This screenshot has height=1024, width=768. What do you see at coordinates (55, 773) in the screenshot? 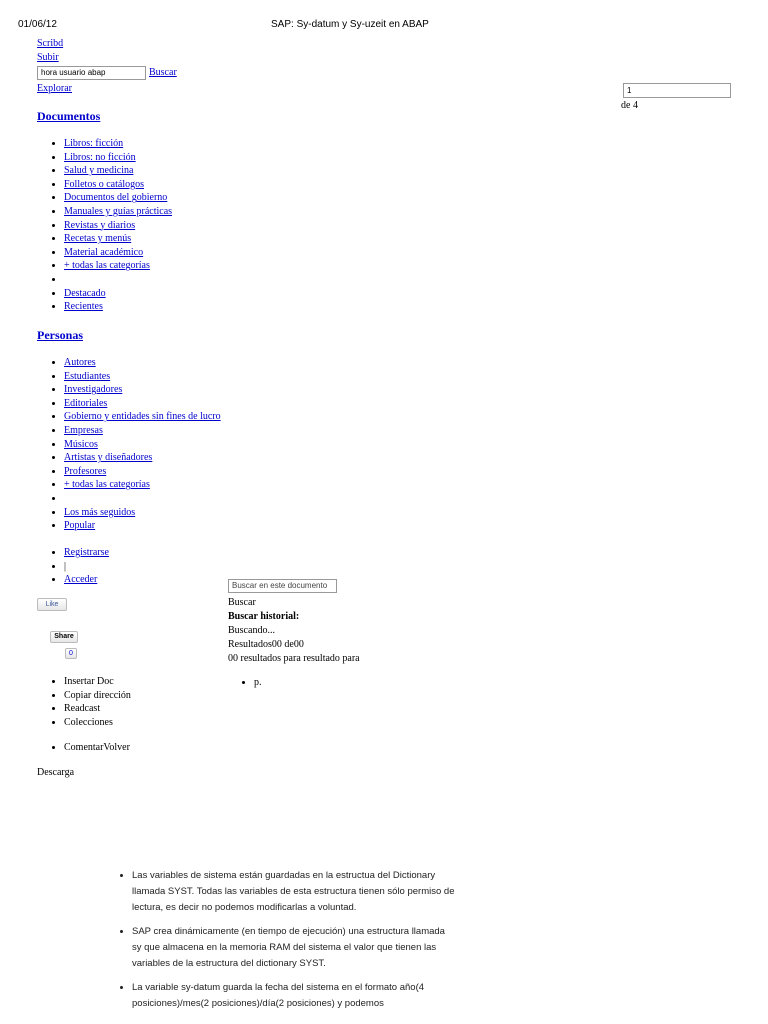
I see `download-label: Descarga` at bounding box center [55, 773].